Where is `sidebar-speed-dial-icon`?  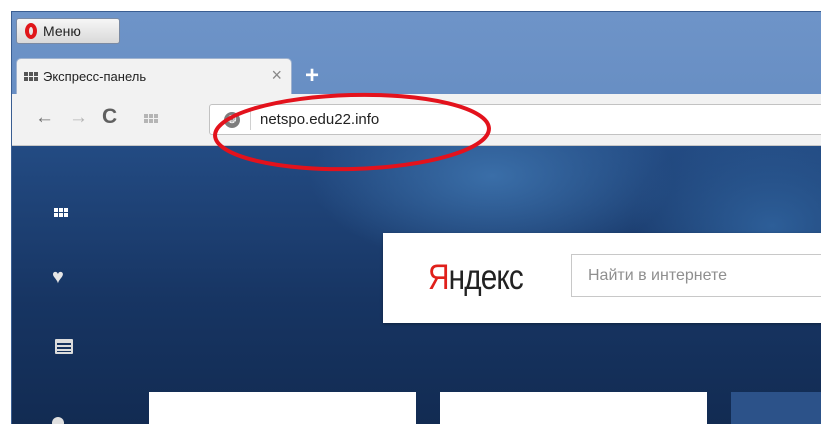 sidebar-speed-dial-icon is located at coordinates (61, 212).